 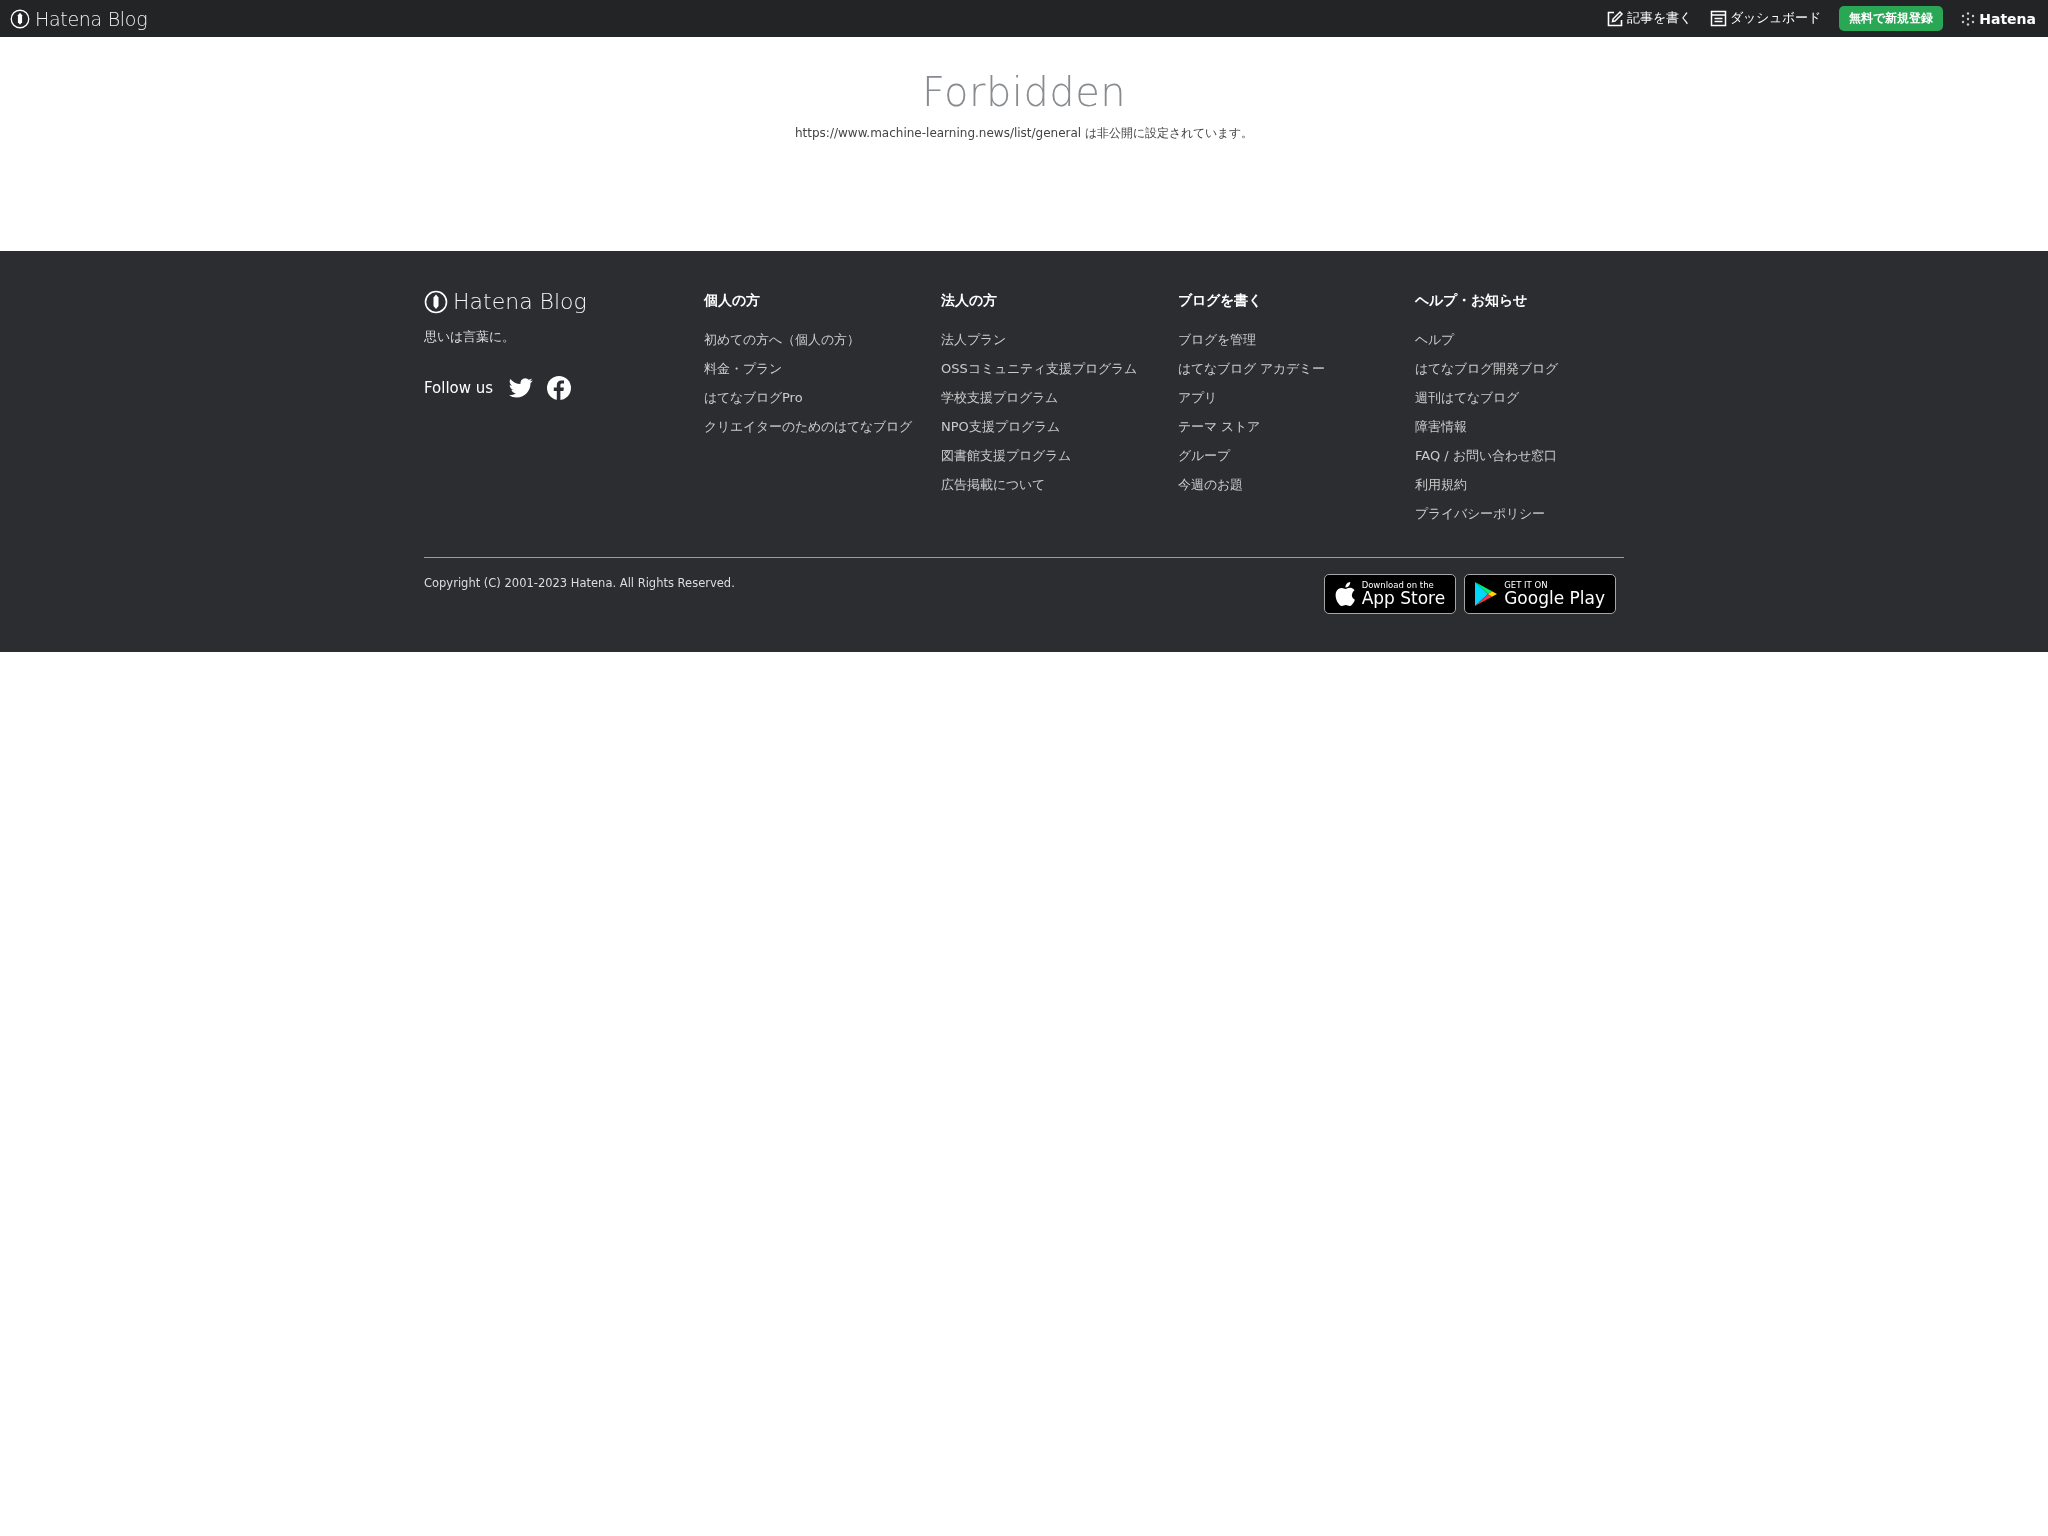 What do you see at coordinates (1719, 18) in the screenshot?
I see `document-icon` at bounding box center [1719, 18].